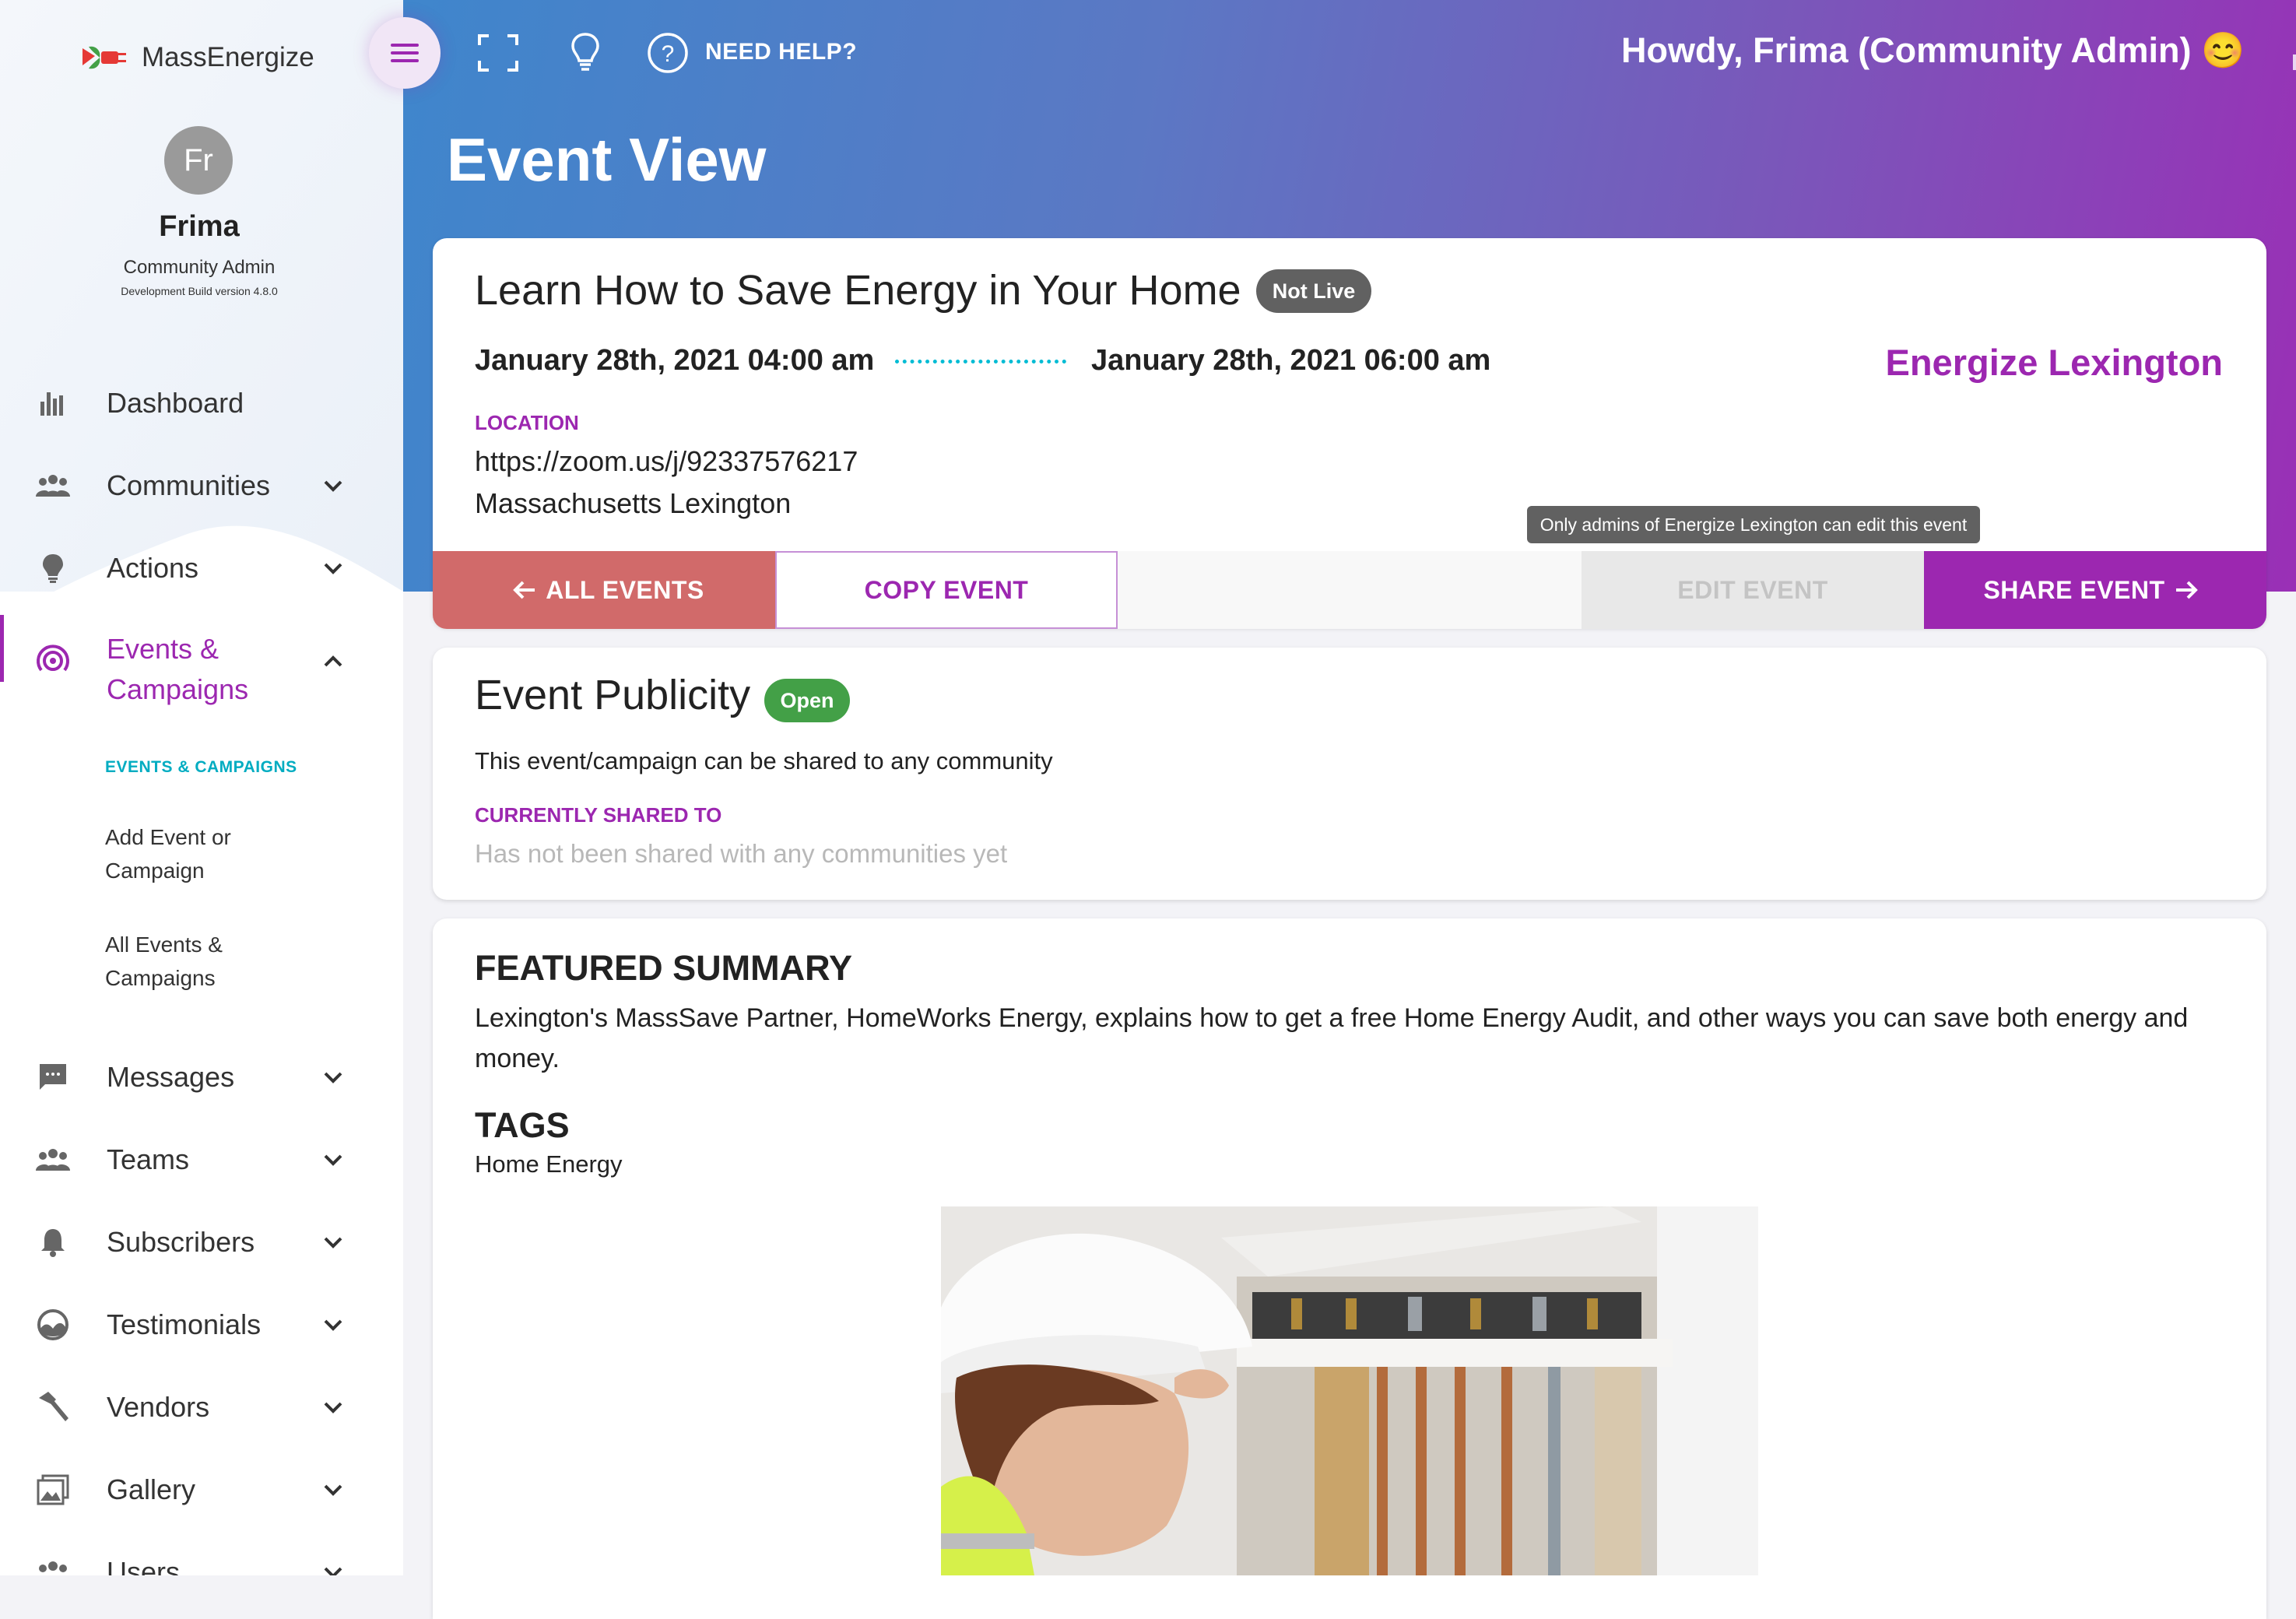 The height and width of the screenshot is (1619, 2296). I want to click on sidebar-item-label: Gallery, so click(151, 1489).